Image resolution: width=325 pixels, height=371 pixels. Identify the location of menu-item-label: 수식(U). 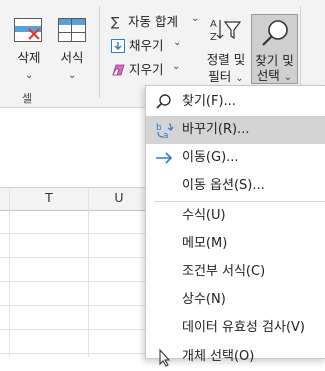
(204, 215).